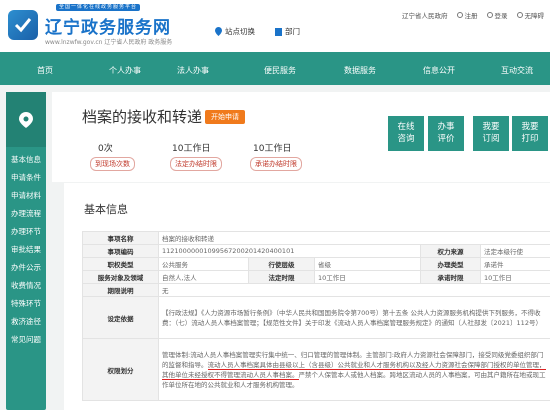  What do you see at coordinates (120, 369) in the screenshot?
I see `table-key: 权限划分` at bounding box center [120, 369].